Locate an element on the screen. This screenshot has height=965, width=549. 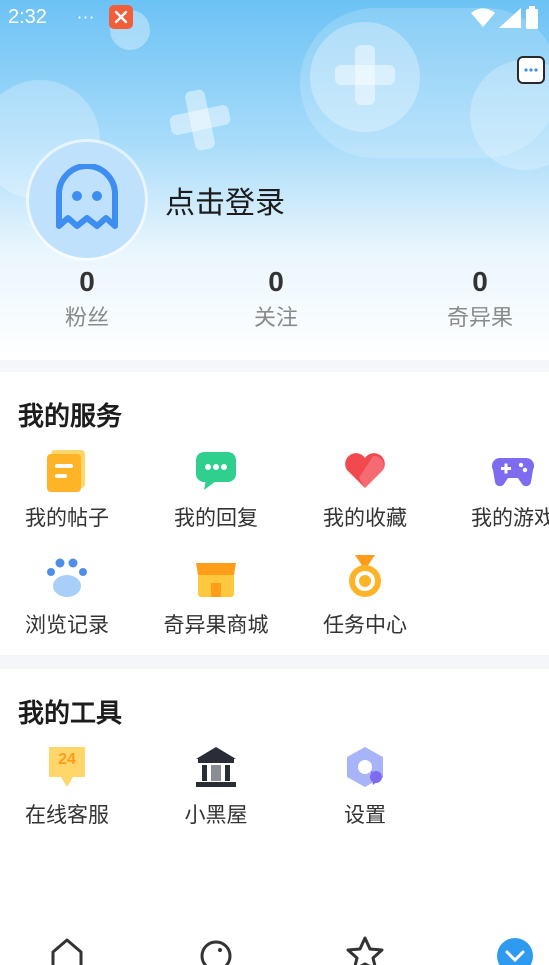
wifi-icon is located at coordinates (483, 17).